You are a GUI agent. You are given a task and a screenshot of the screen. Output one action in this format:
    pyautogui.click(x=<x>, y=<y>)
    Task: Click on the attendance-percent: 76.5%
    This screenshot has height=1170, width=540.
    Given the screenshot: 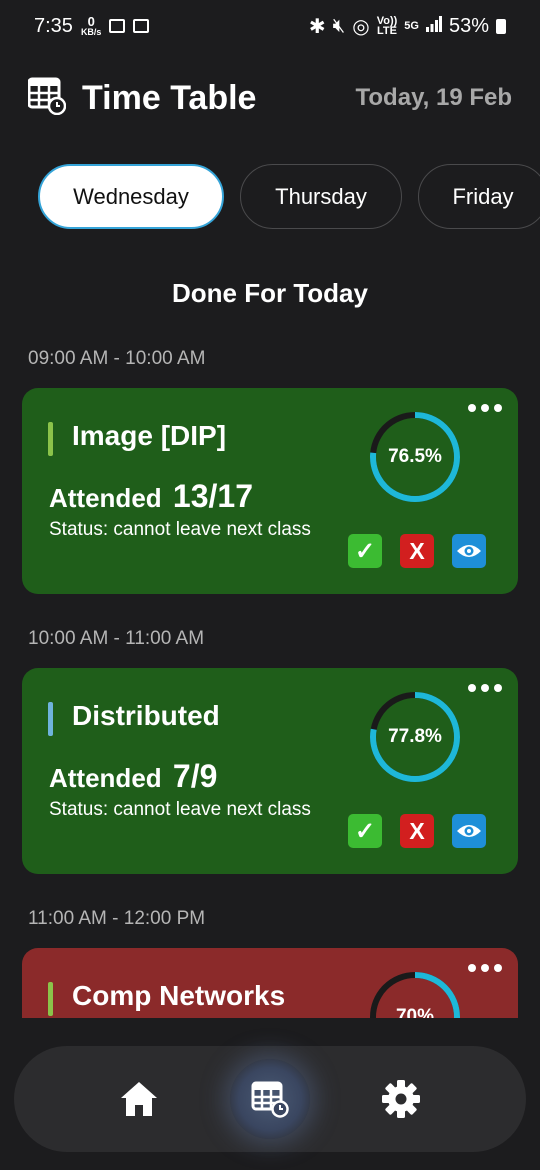 What is the action you would take?
    pyautogui.click(x=415, y=456)
    